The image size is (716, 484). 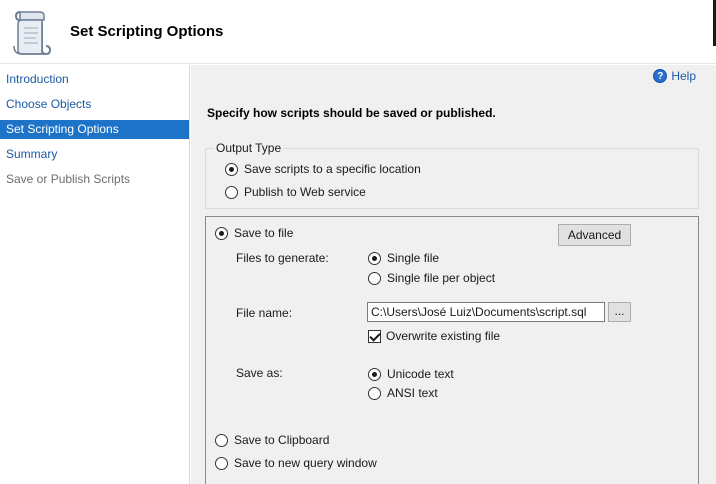 I want to click on help-link: ? Help, so click(x=674, y=76).